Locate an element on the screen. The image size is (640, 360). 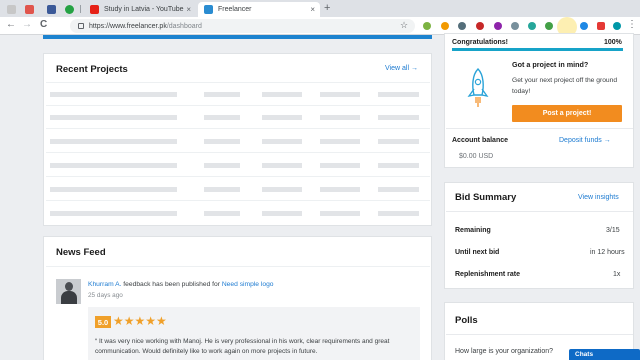
facebook-icon is located at coordinates (51, 9).